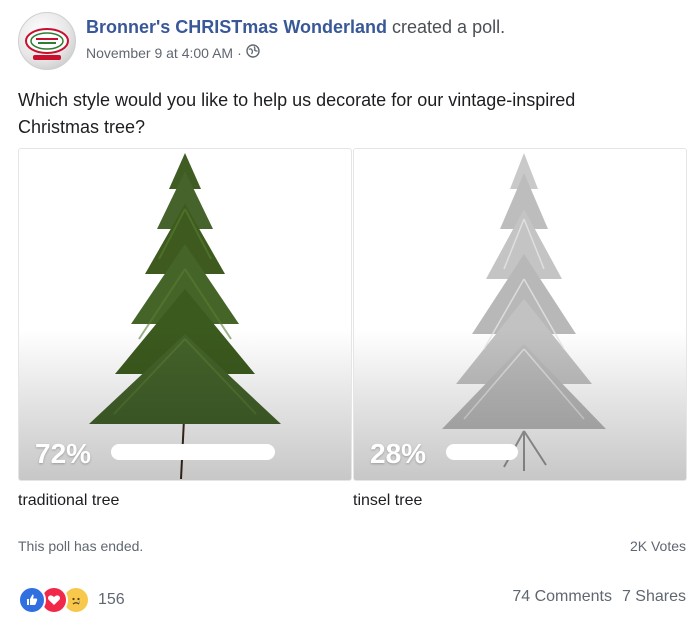 Image resolution: width=700 pixels, height=626 pixels. Describe the element at coordinates (159, 53) in the screenshot. I see `post-timestamp: November 9 at 4:00 AM` at that location.